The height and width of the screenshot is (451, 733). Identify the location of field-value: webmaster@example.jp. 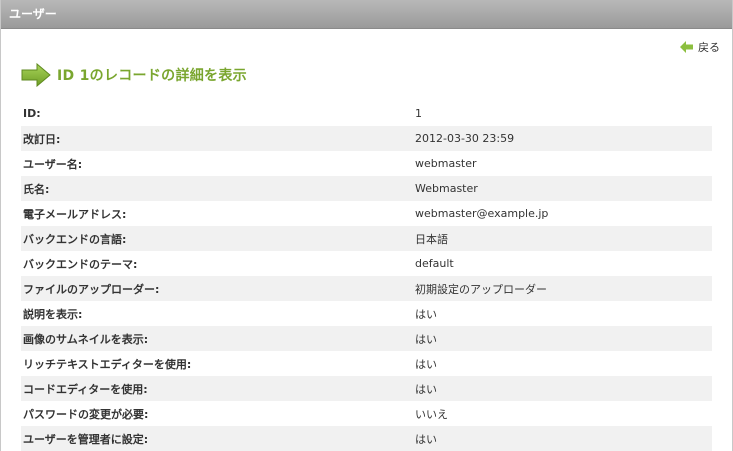
(482, 213).